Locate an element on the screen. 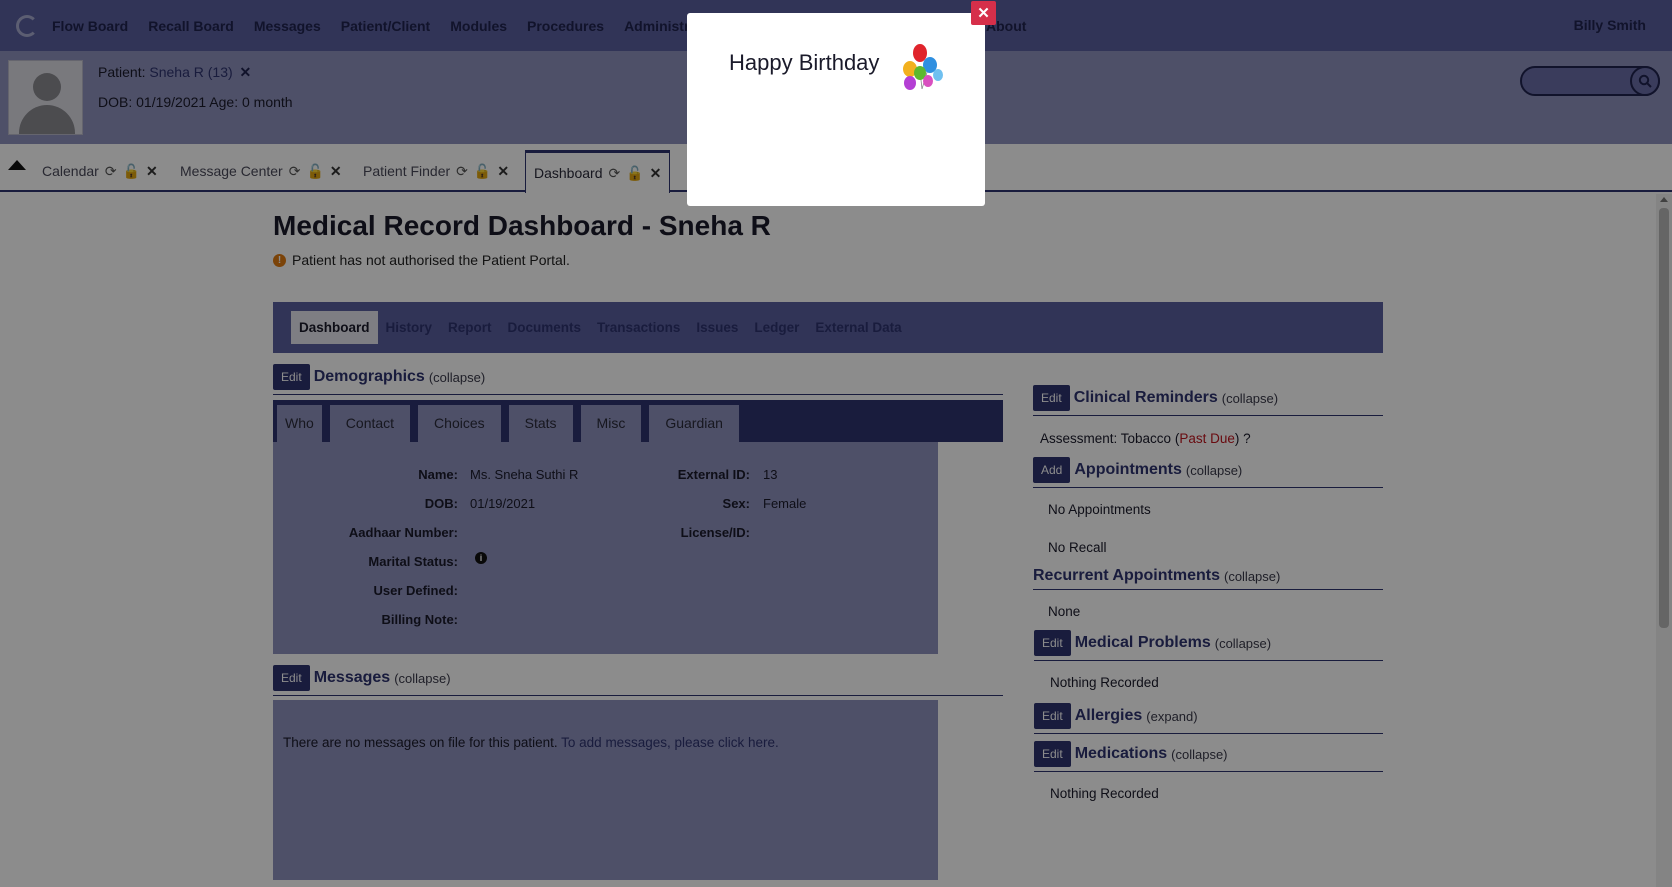  modal-close-button: ✕ is located at coordinates (983, 13).